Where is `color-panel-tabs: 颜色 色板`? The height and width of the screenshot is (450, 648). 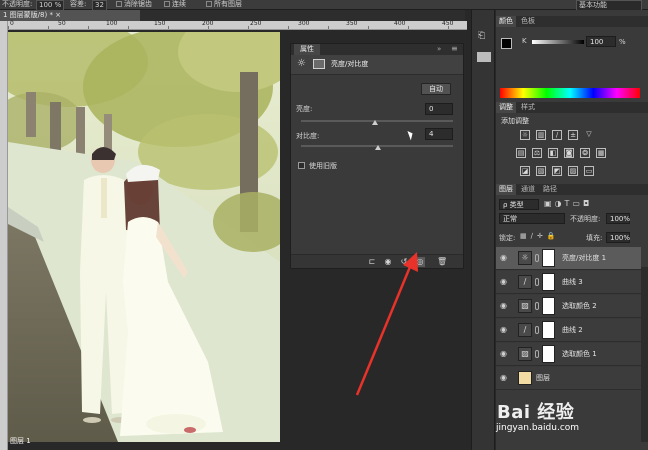 color-panel-tabs: 颜色 色板 is located at coordinates (572, 21).